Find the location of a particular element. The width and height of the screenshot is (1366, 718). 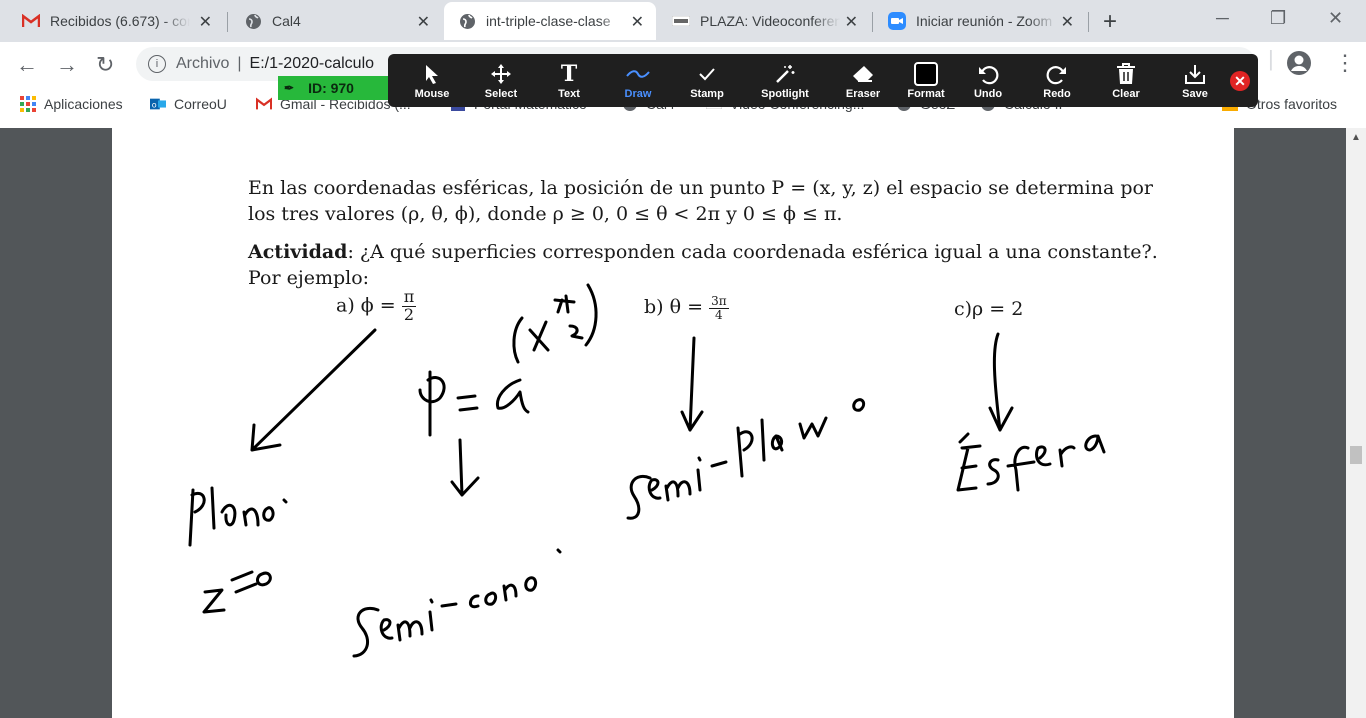

bookmark-label: CorreoU is located at coordinates (200, 104).